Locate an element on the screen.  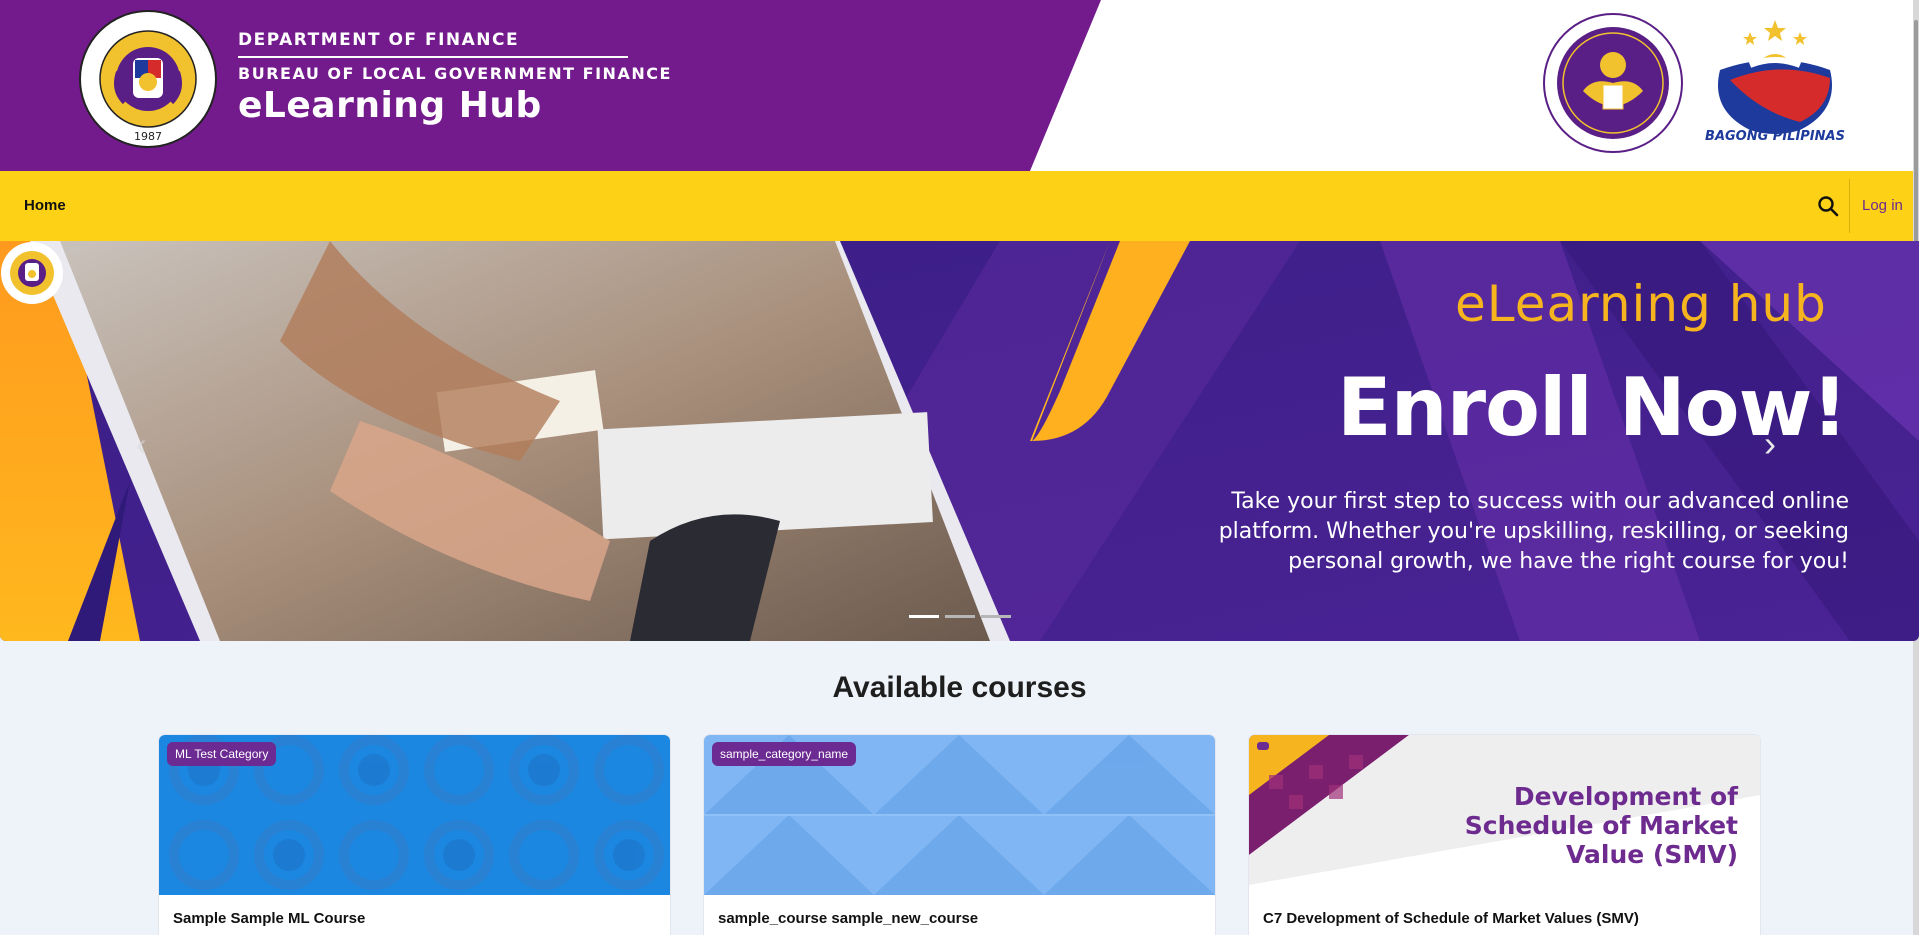
brand-divider is located at coordinates (433, 57).